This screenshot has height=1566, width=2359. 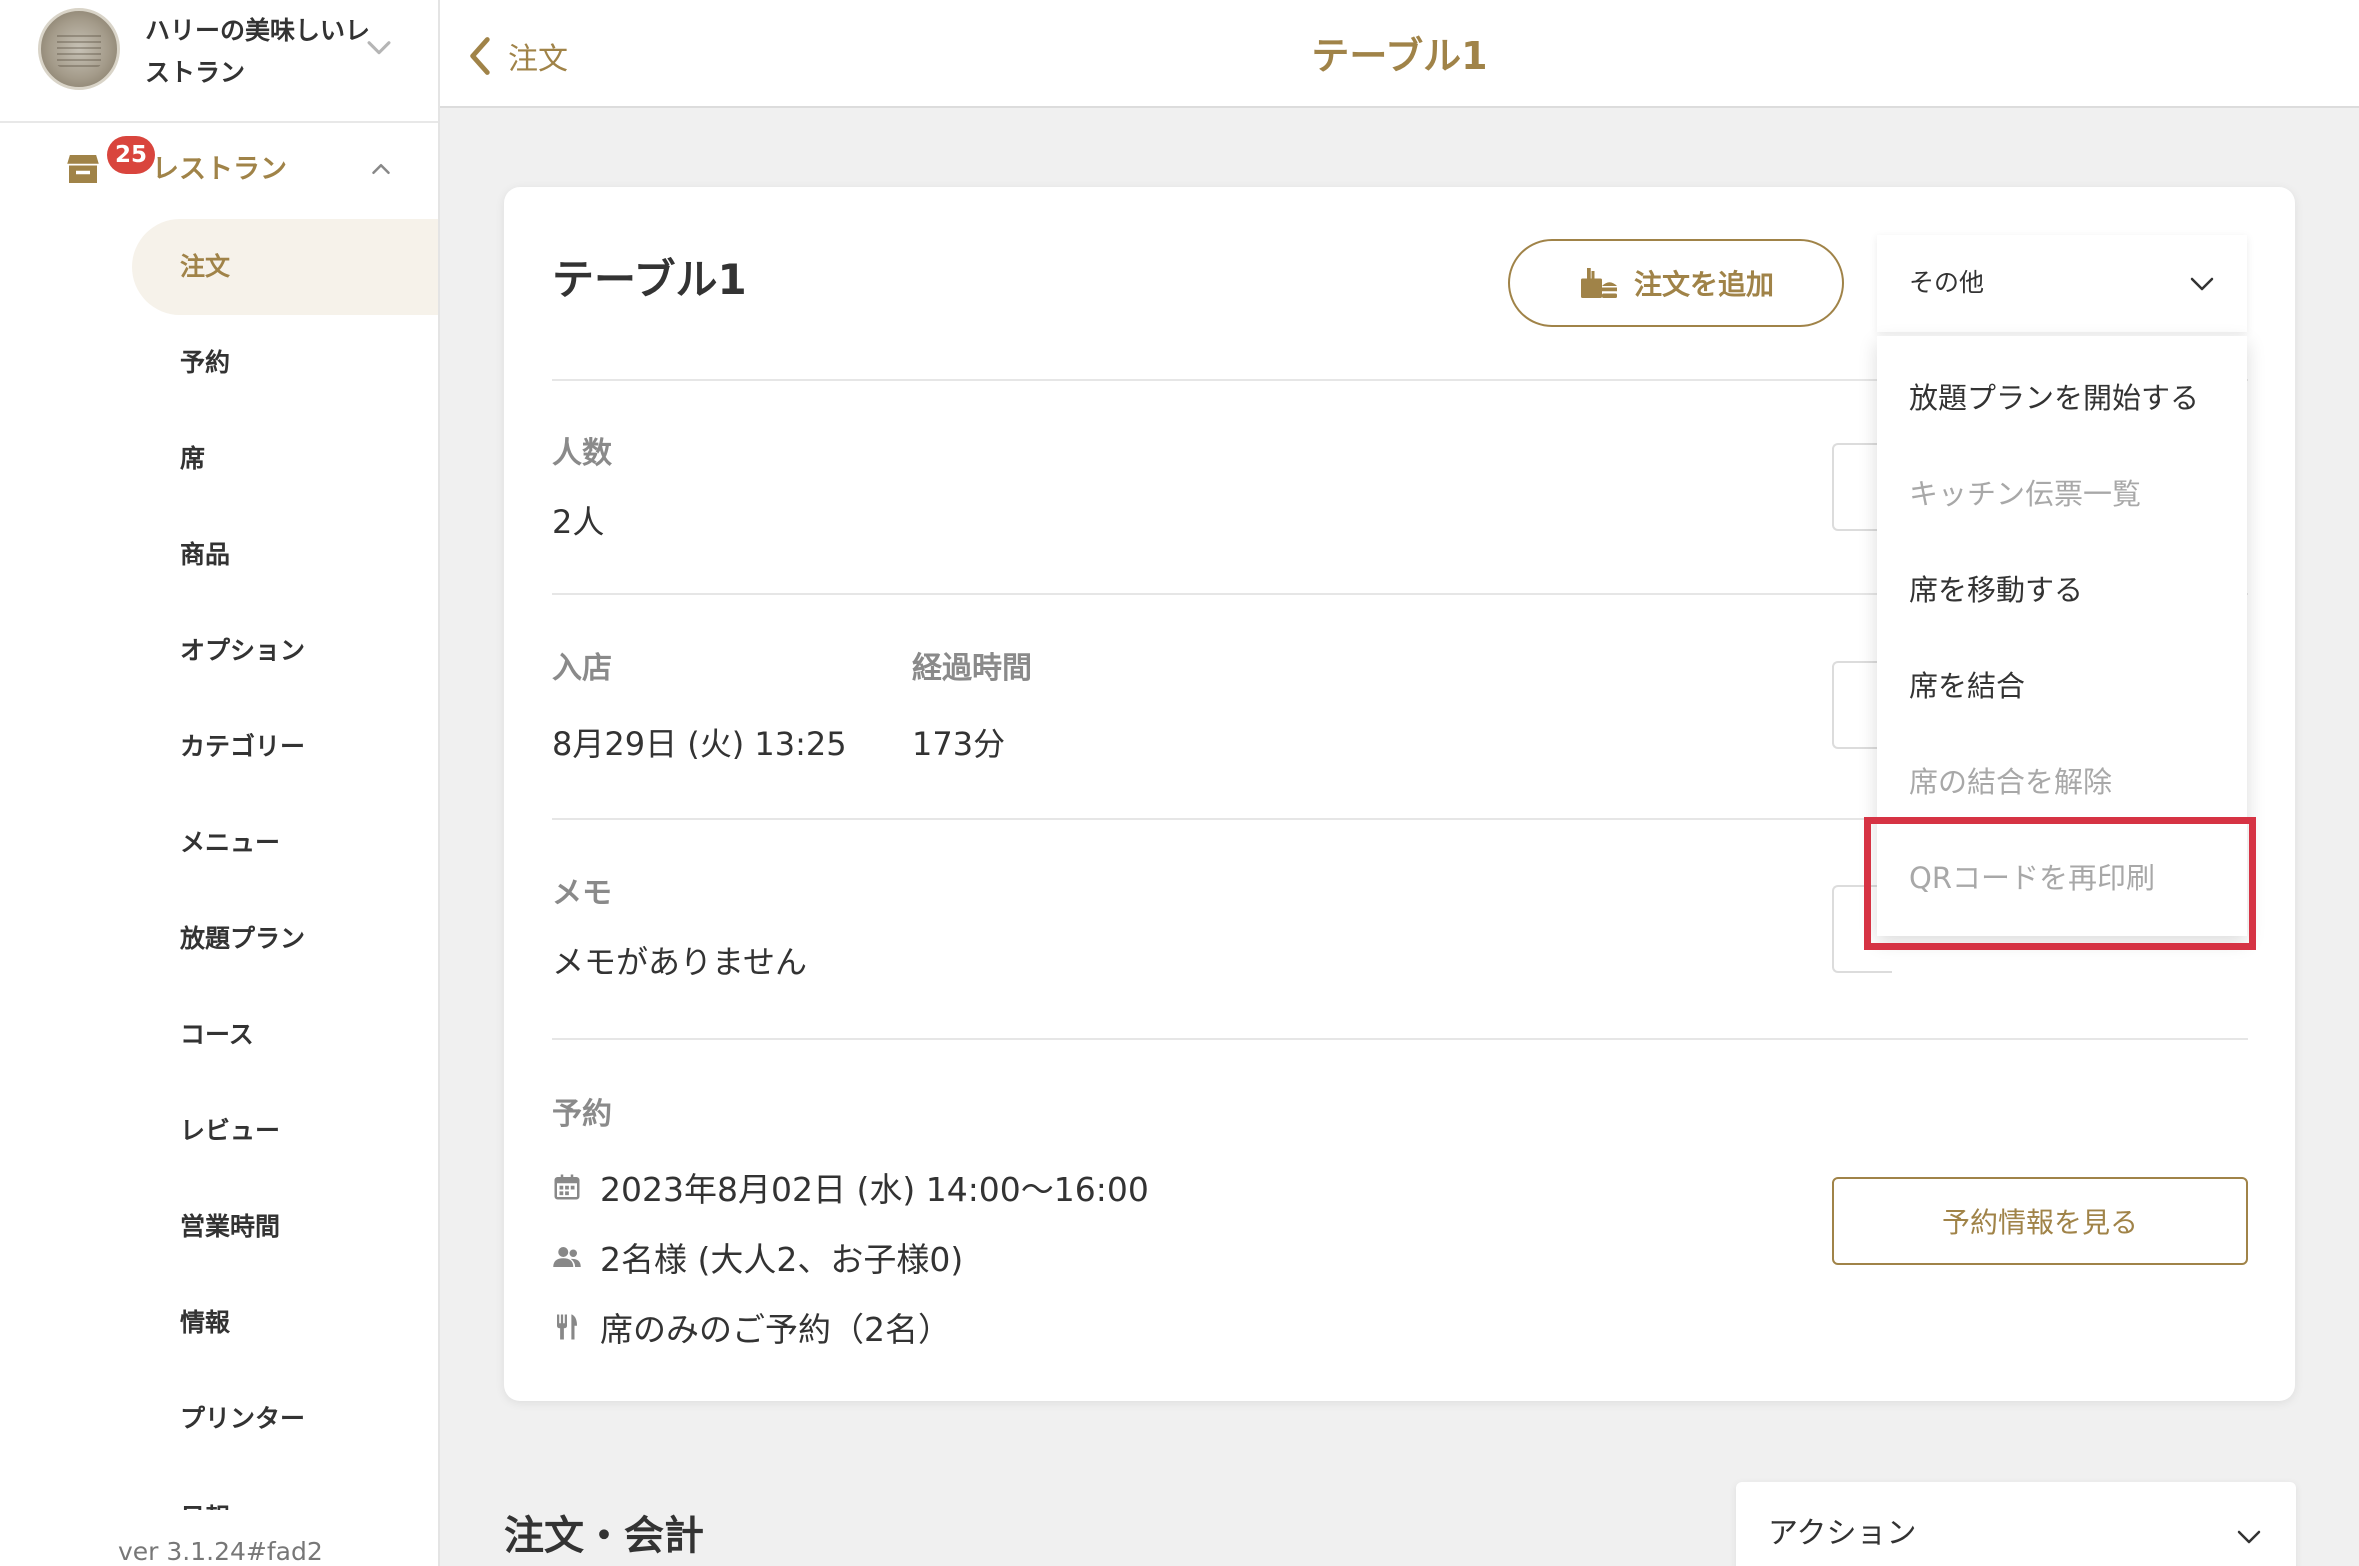 What do you see at coordinates (2010, 782) in the screenshot?
I see `menu-item-unmerge-seats: 席の結合を解除` at bounding box center [2010, 782].